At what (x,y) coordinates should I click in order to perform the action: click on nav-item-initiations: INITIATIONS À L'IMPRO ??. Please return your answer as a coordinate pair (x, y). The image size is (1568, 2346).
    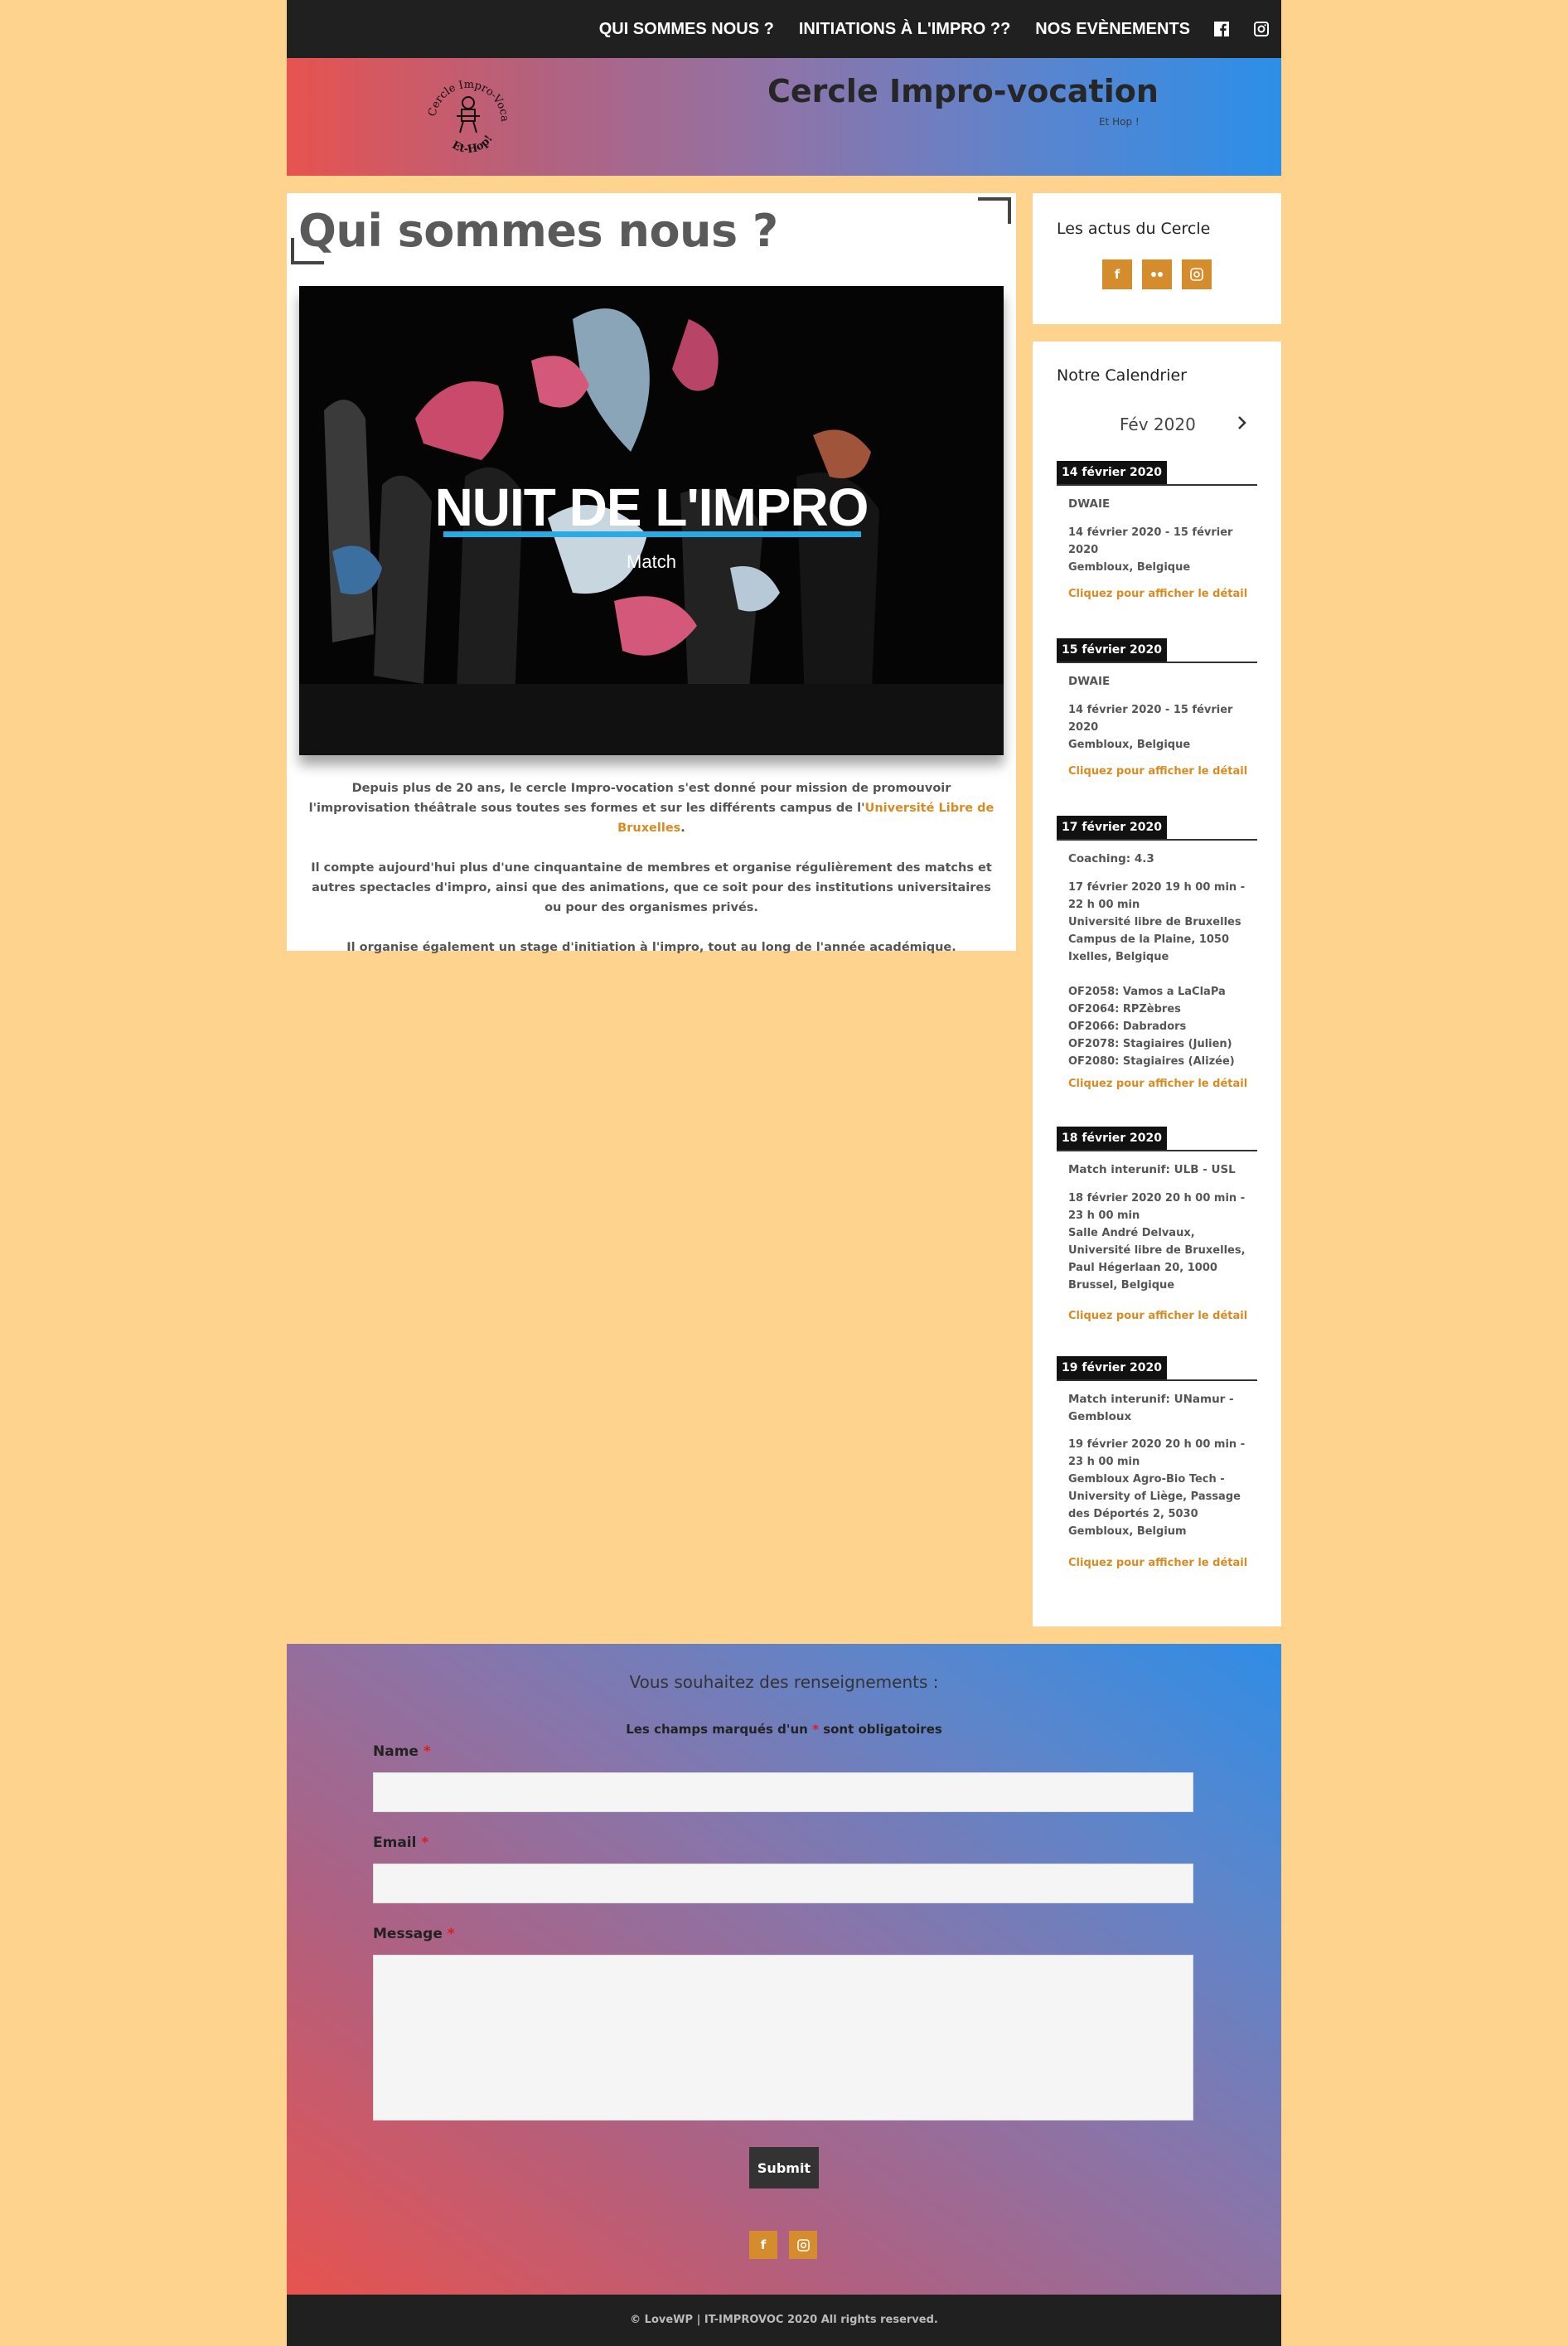
    Looking at the image, I should click on (904, 29).